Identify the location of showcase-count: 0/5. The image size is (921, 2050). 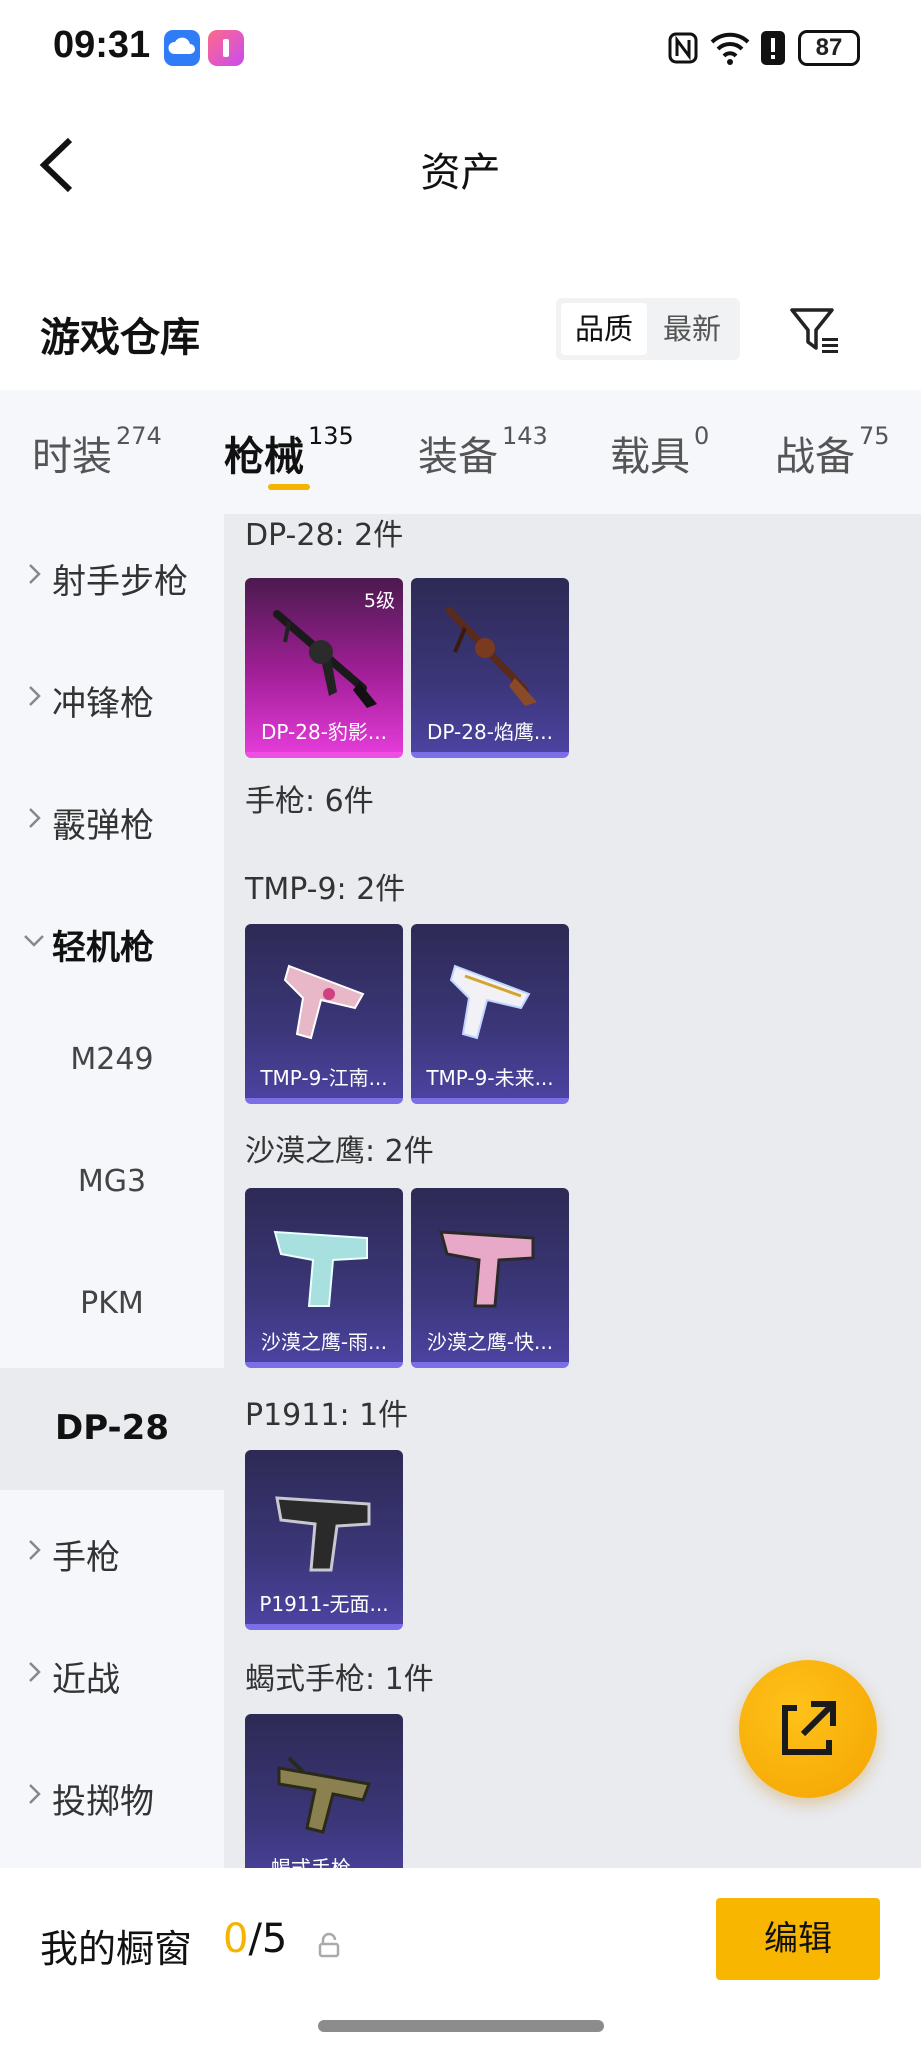
(255, 1939).